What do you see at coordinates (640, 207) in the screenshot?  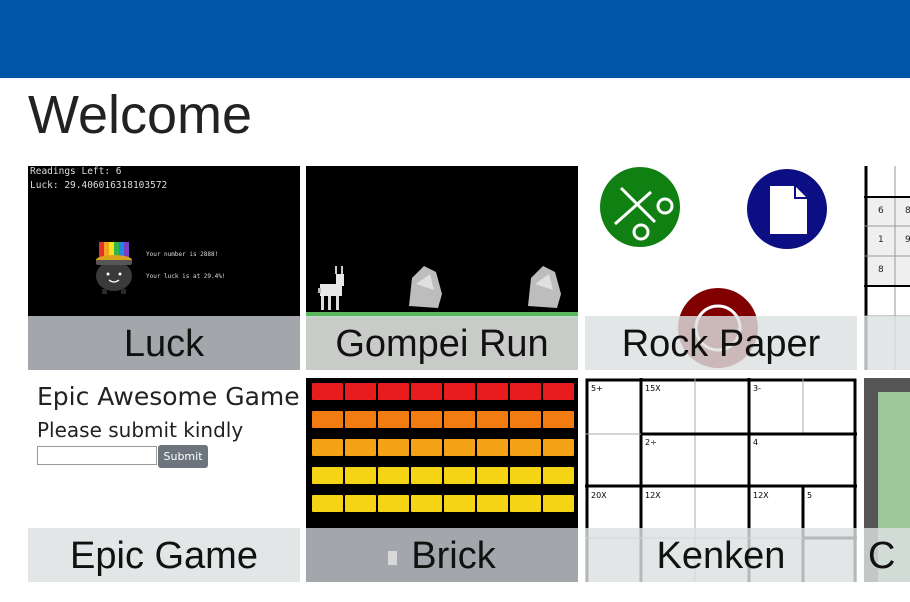 I see `scissors-icon` at bounding box center [640, 207].